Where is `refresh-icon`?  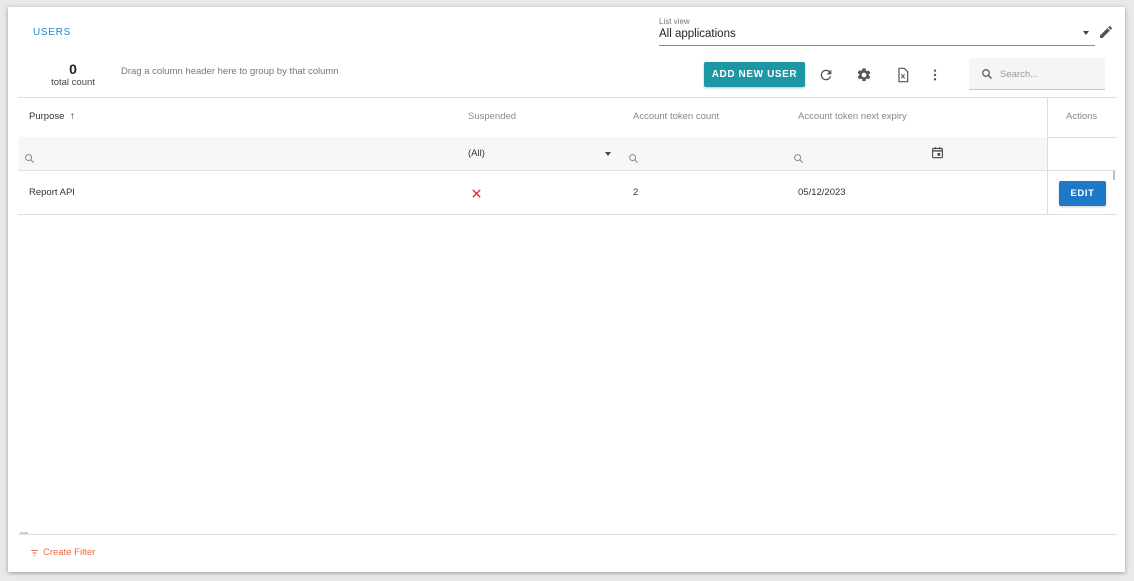
refresh-icon is located at coordinates (826, 75).